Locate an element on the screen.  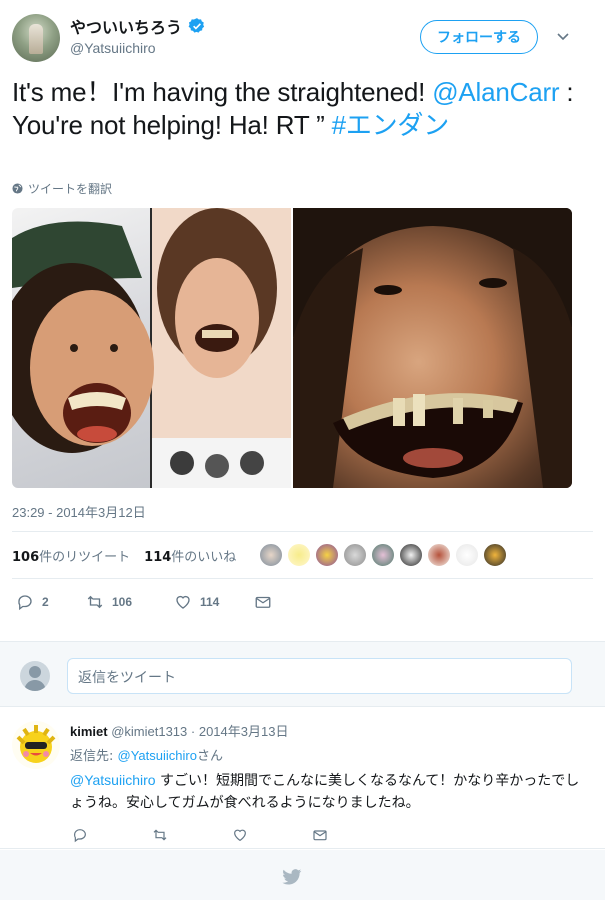
reply-to-prefix: 返信先: is located at coordinates (94, 756).